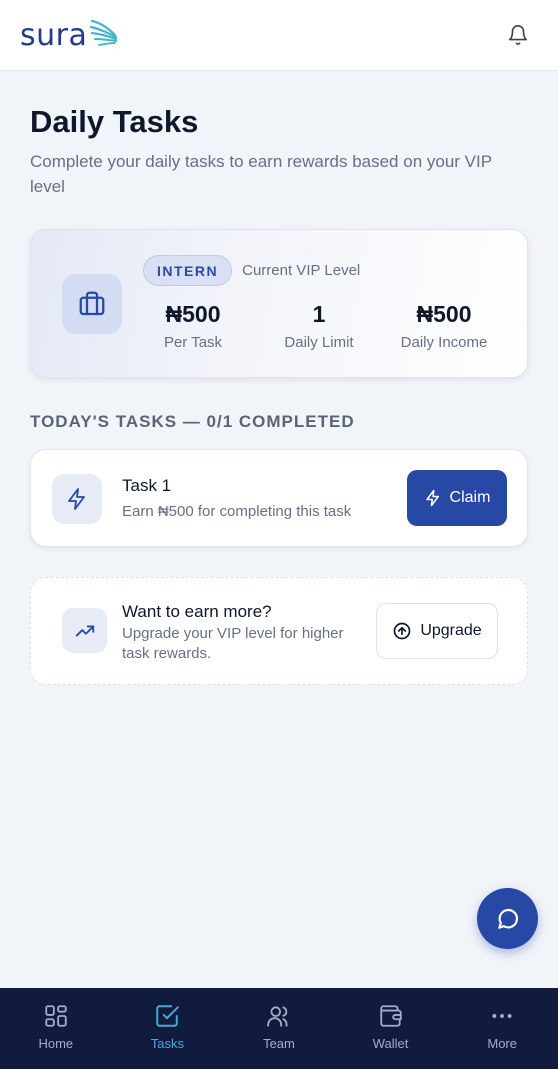  I want to click on stat-daily-income: ₦500 Daily Income, so click(444, 325).